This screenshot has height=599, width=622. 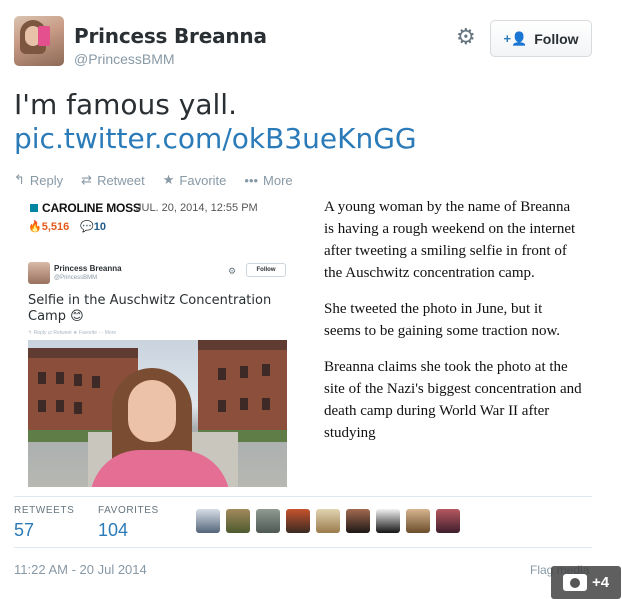 I want to click on retweet-label: Retweet, so click(x=121, y=180).